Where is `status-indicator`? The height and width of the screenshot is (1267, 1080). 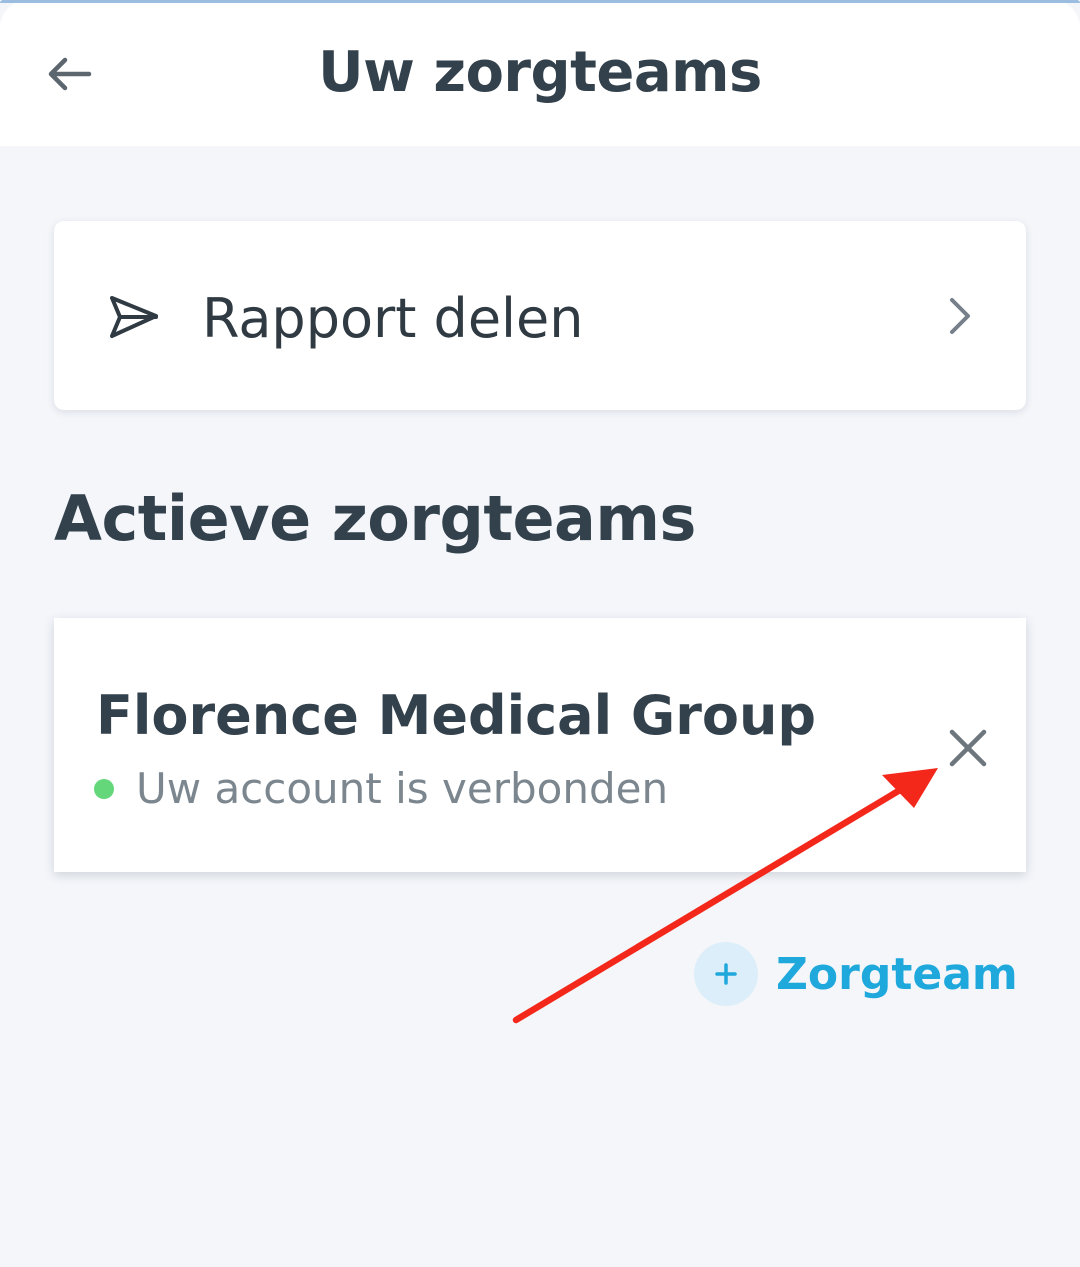
status-indicator is located at coordinates (104, 789).